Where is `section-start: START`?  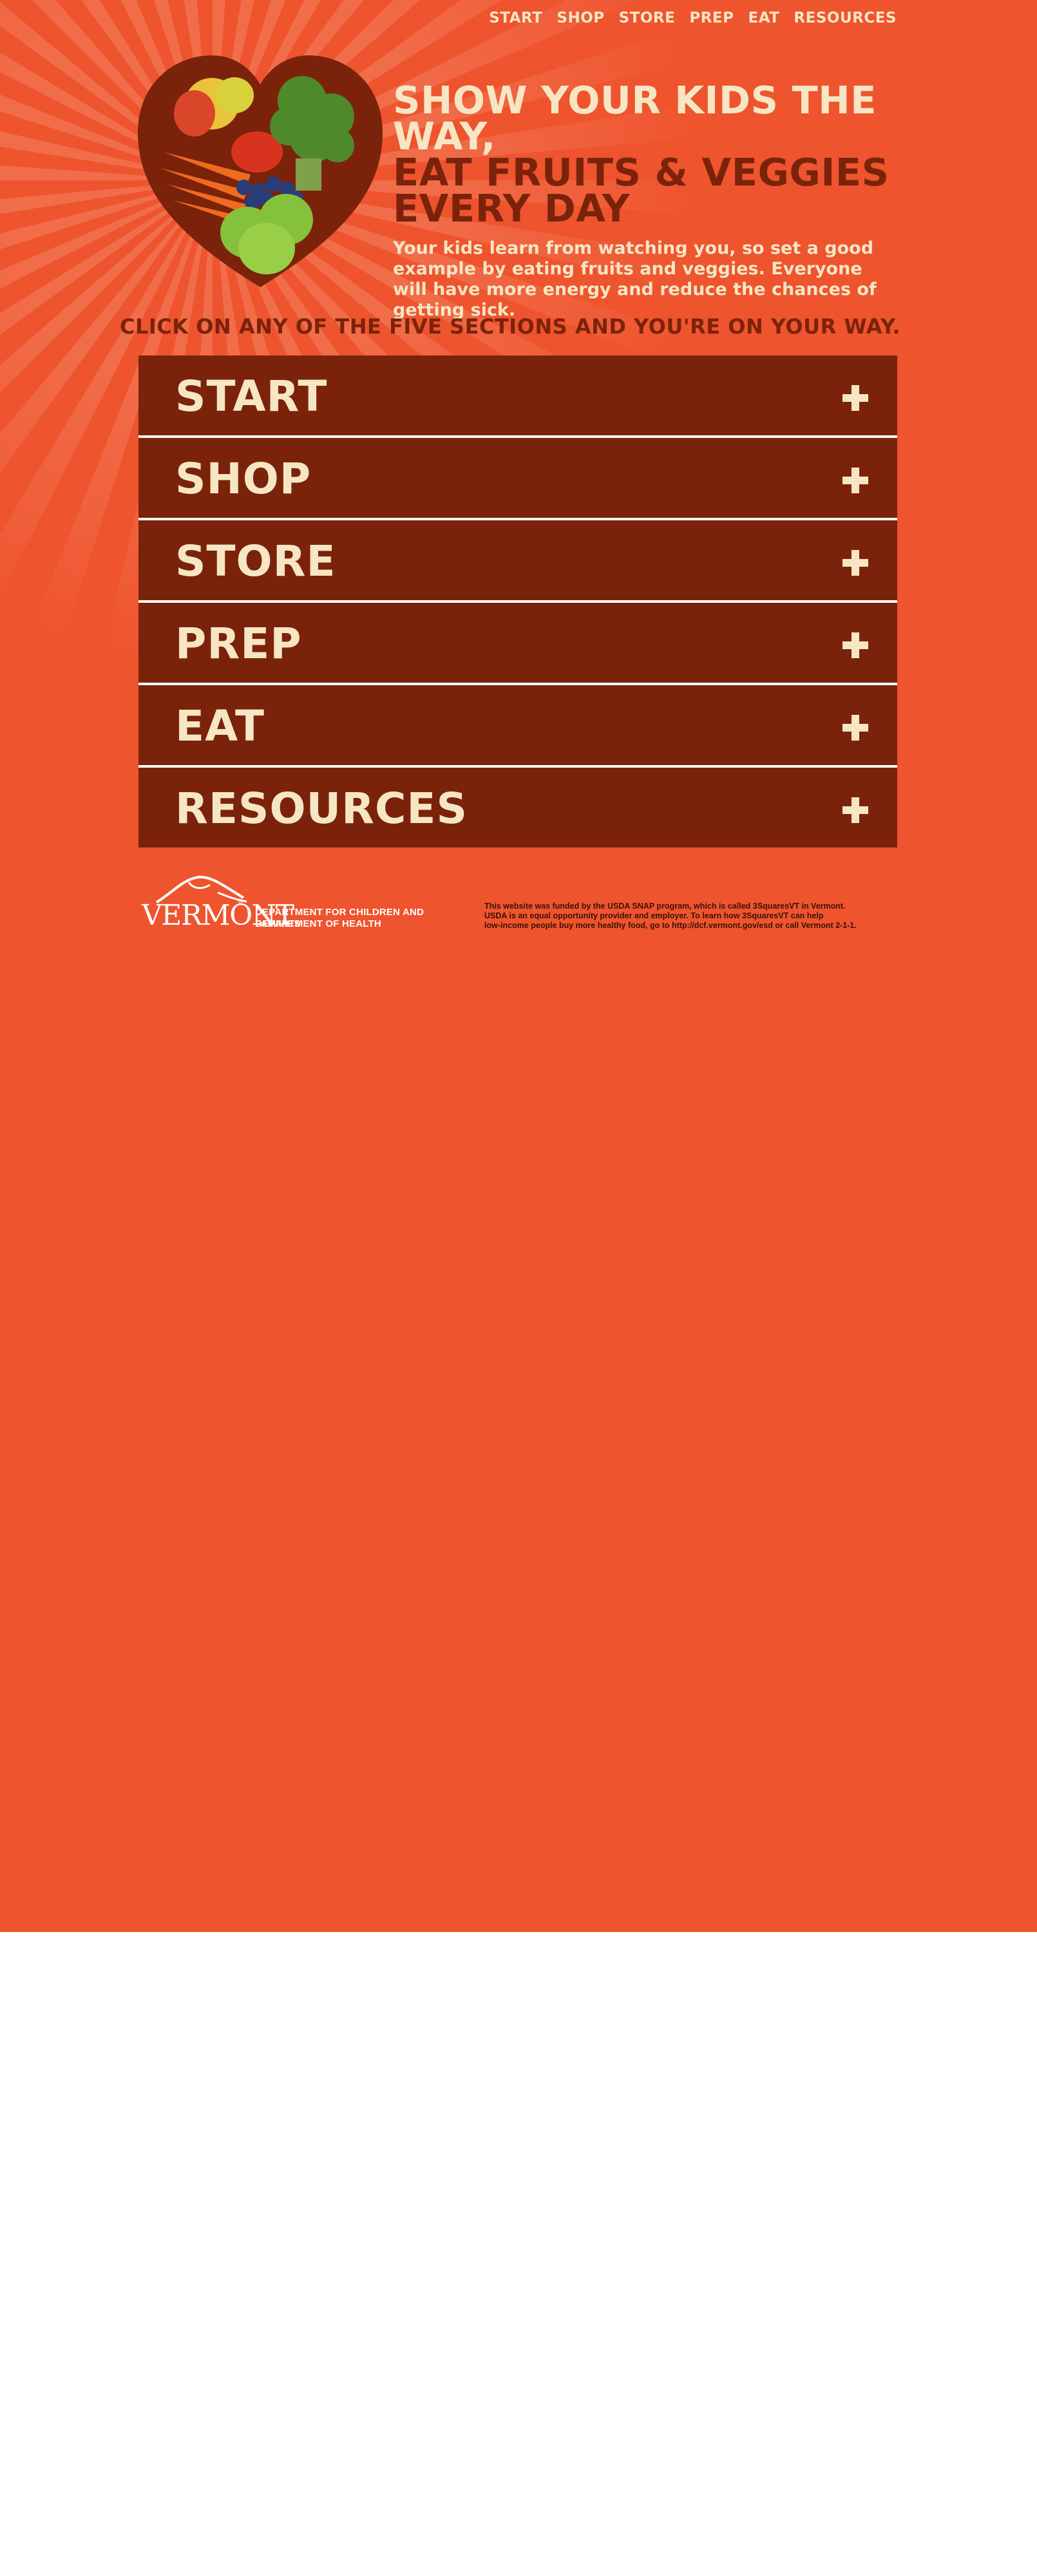 section-start: START is located at coordinates (517, 397).